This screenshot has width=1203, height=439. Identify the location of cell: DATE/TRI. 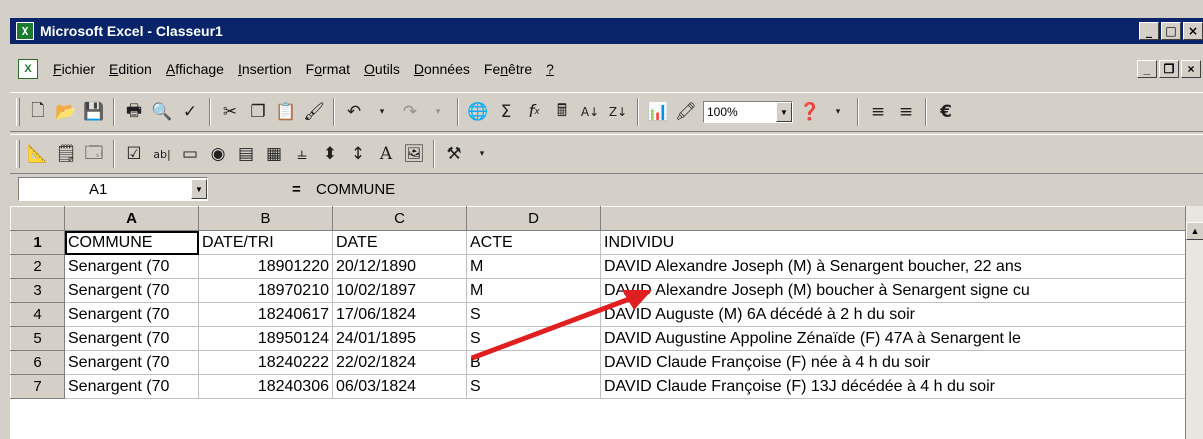
(265, 242).